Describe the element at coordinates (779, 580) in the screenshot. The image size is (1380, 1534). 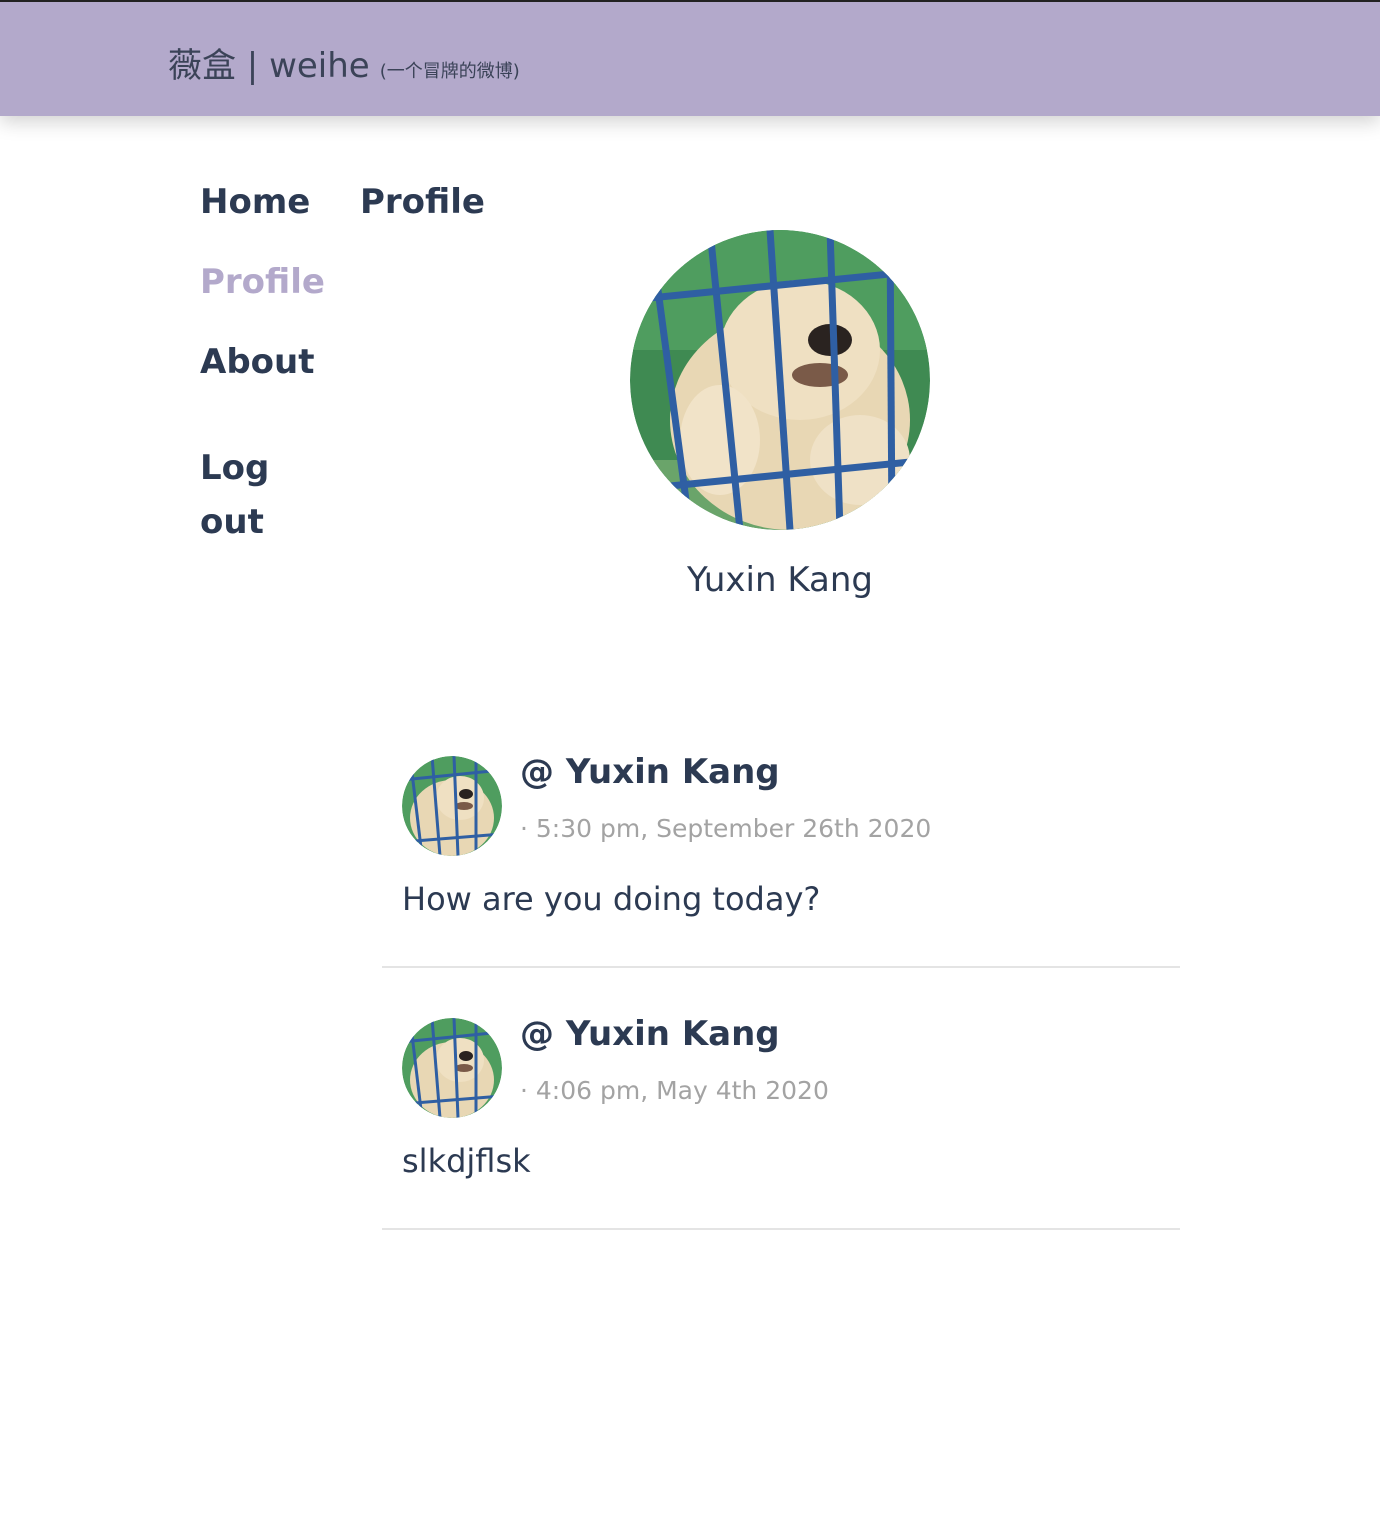
I see `profile-name: Yuxin Kang` at that location.